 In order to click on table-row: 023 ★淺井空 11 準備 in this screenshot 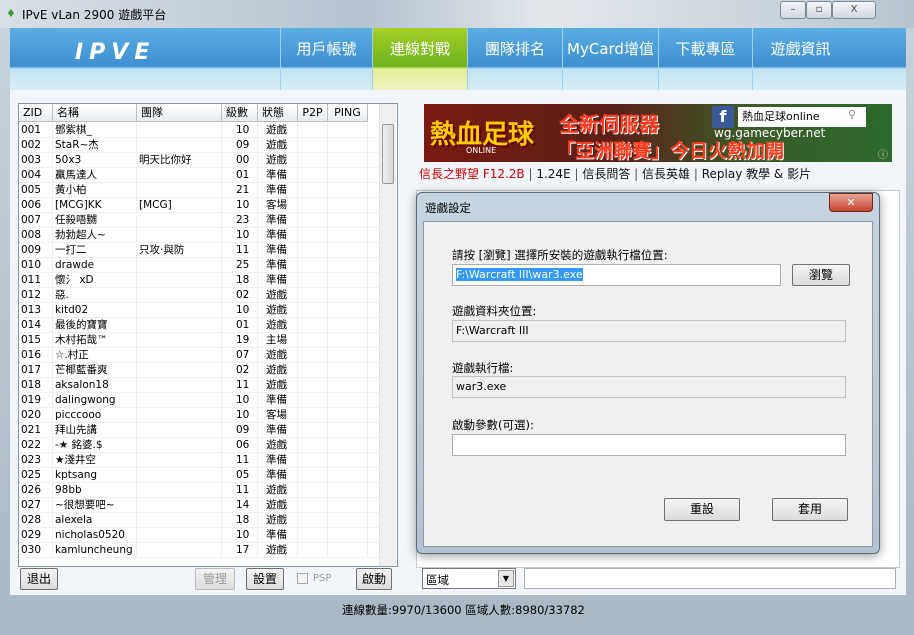, I will do `click(199, 460)`.